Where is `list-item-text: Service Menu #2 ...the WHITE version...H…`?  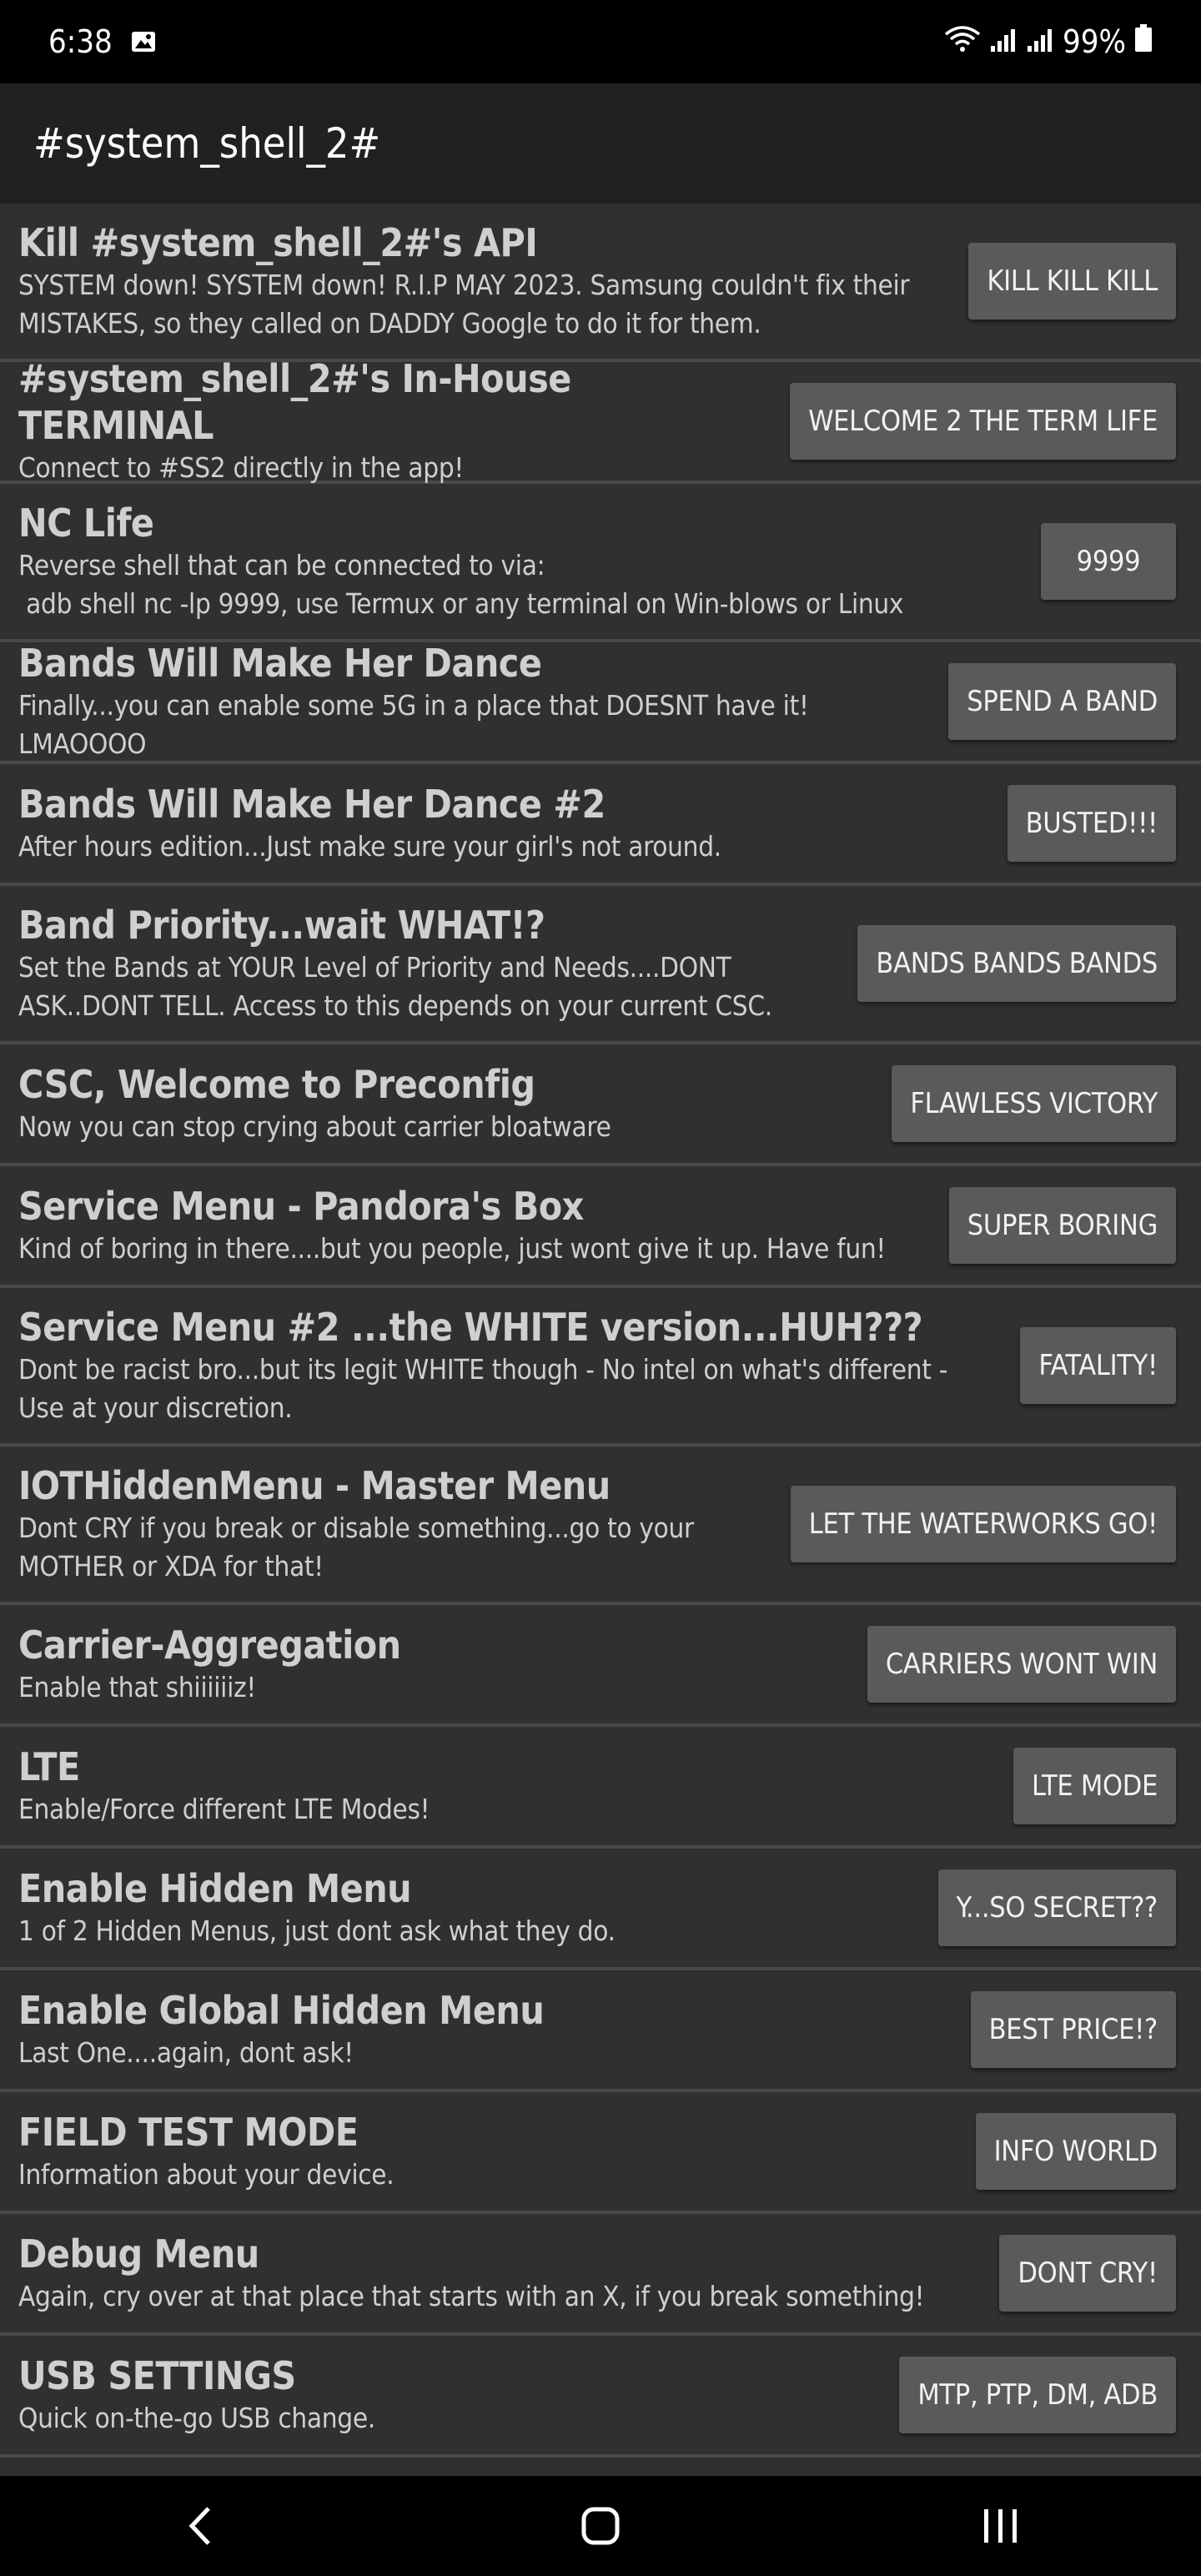 list-item-text: Service Menu #2 ...the WHITE version...H… is located at coordinates (519, 1365).